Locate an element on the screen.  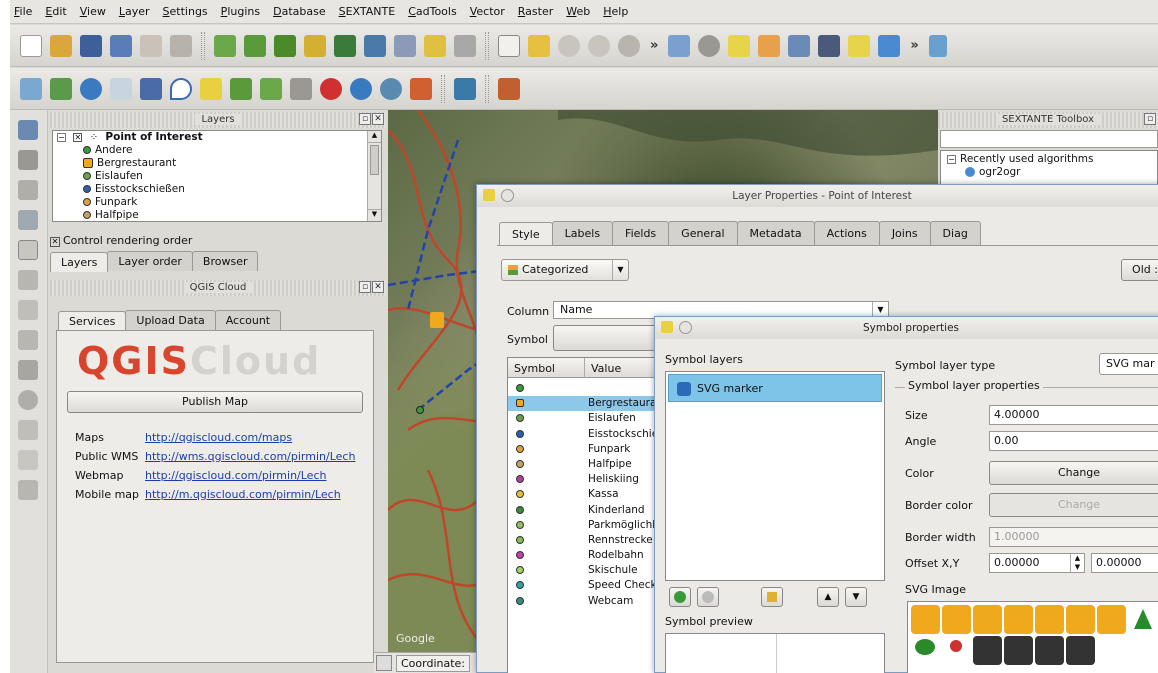
svg-image-grid is located at coordinates (1032, 637).